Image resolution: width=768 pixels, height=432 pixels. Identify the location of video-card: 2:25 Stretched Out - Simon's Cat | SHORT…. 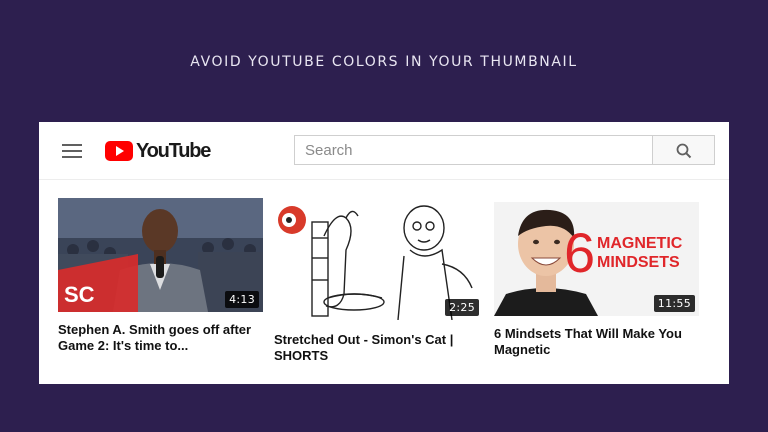
(378, 283).